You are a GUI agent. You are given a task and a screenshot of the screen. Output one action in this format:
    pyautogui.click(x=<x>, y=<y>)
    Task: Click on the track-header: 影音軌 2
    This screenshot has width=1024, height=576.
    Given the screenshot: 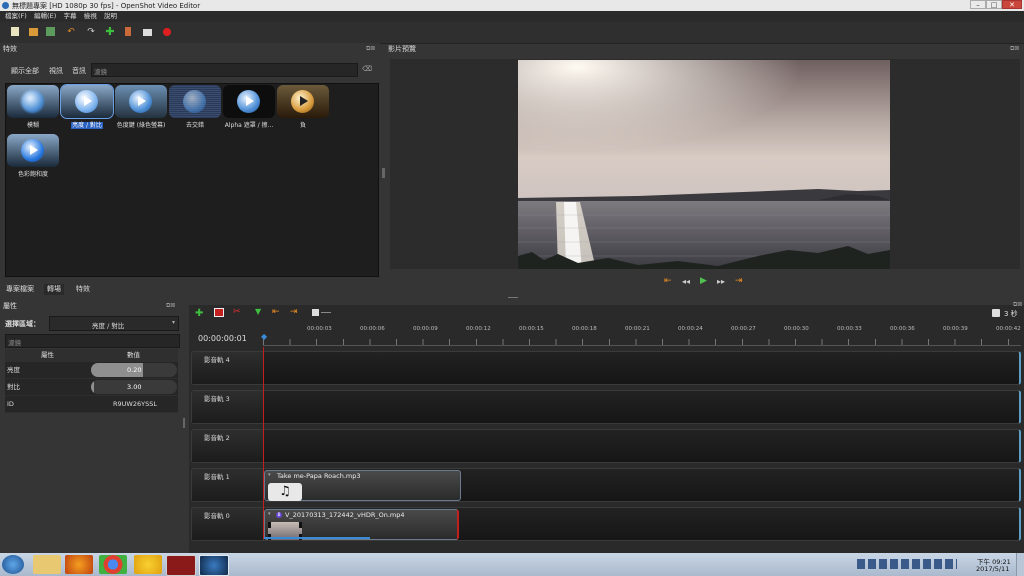 What is the action you would take?
    pyautogui.click(x=228, y=446)
    